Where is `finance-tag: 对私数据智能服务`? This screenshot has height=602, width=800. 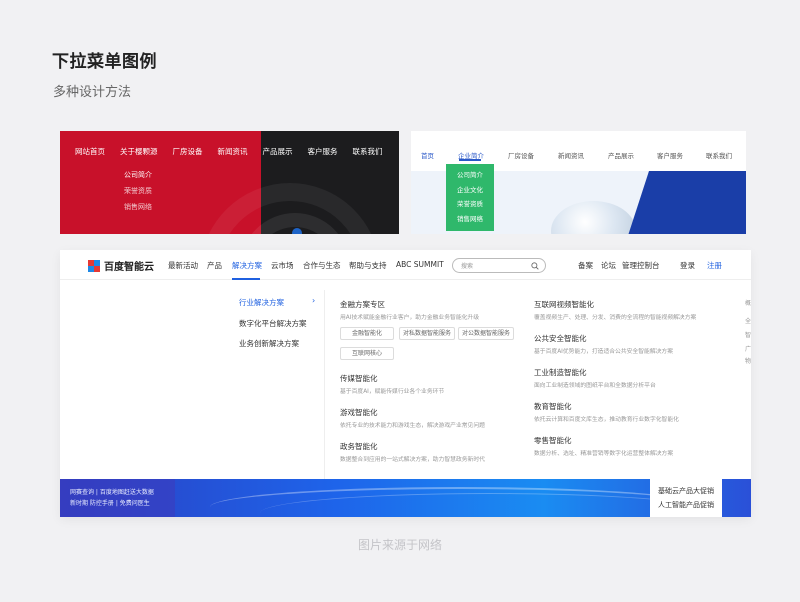 finance-tag: 对私数据智能服务 is located at coordinates (427, 333).